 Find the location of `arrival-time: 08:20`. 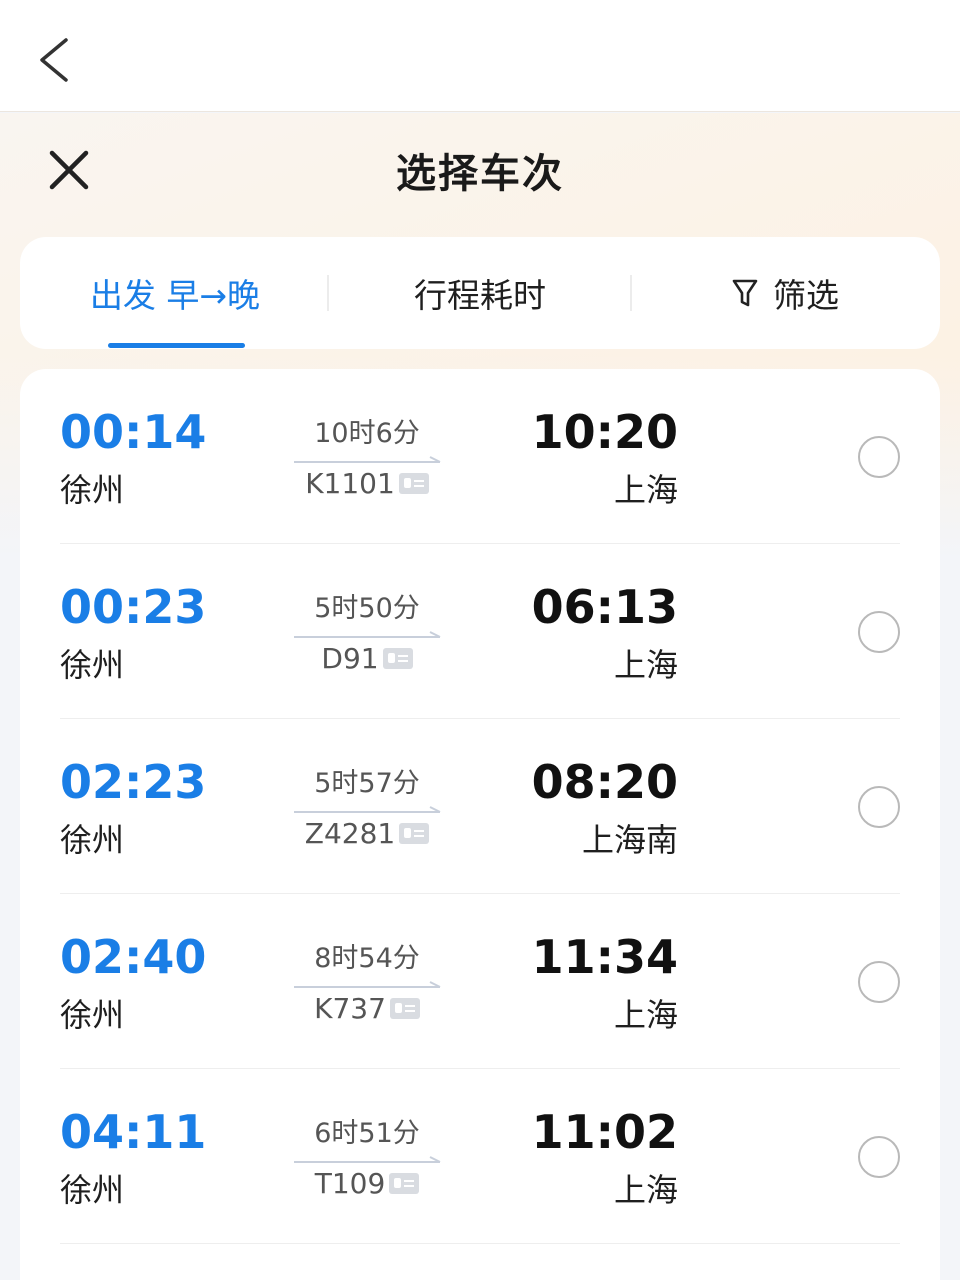

arrival-time: 08:20 is located at coordinates (604, 782).